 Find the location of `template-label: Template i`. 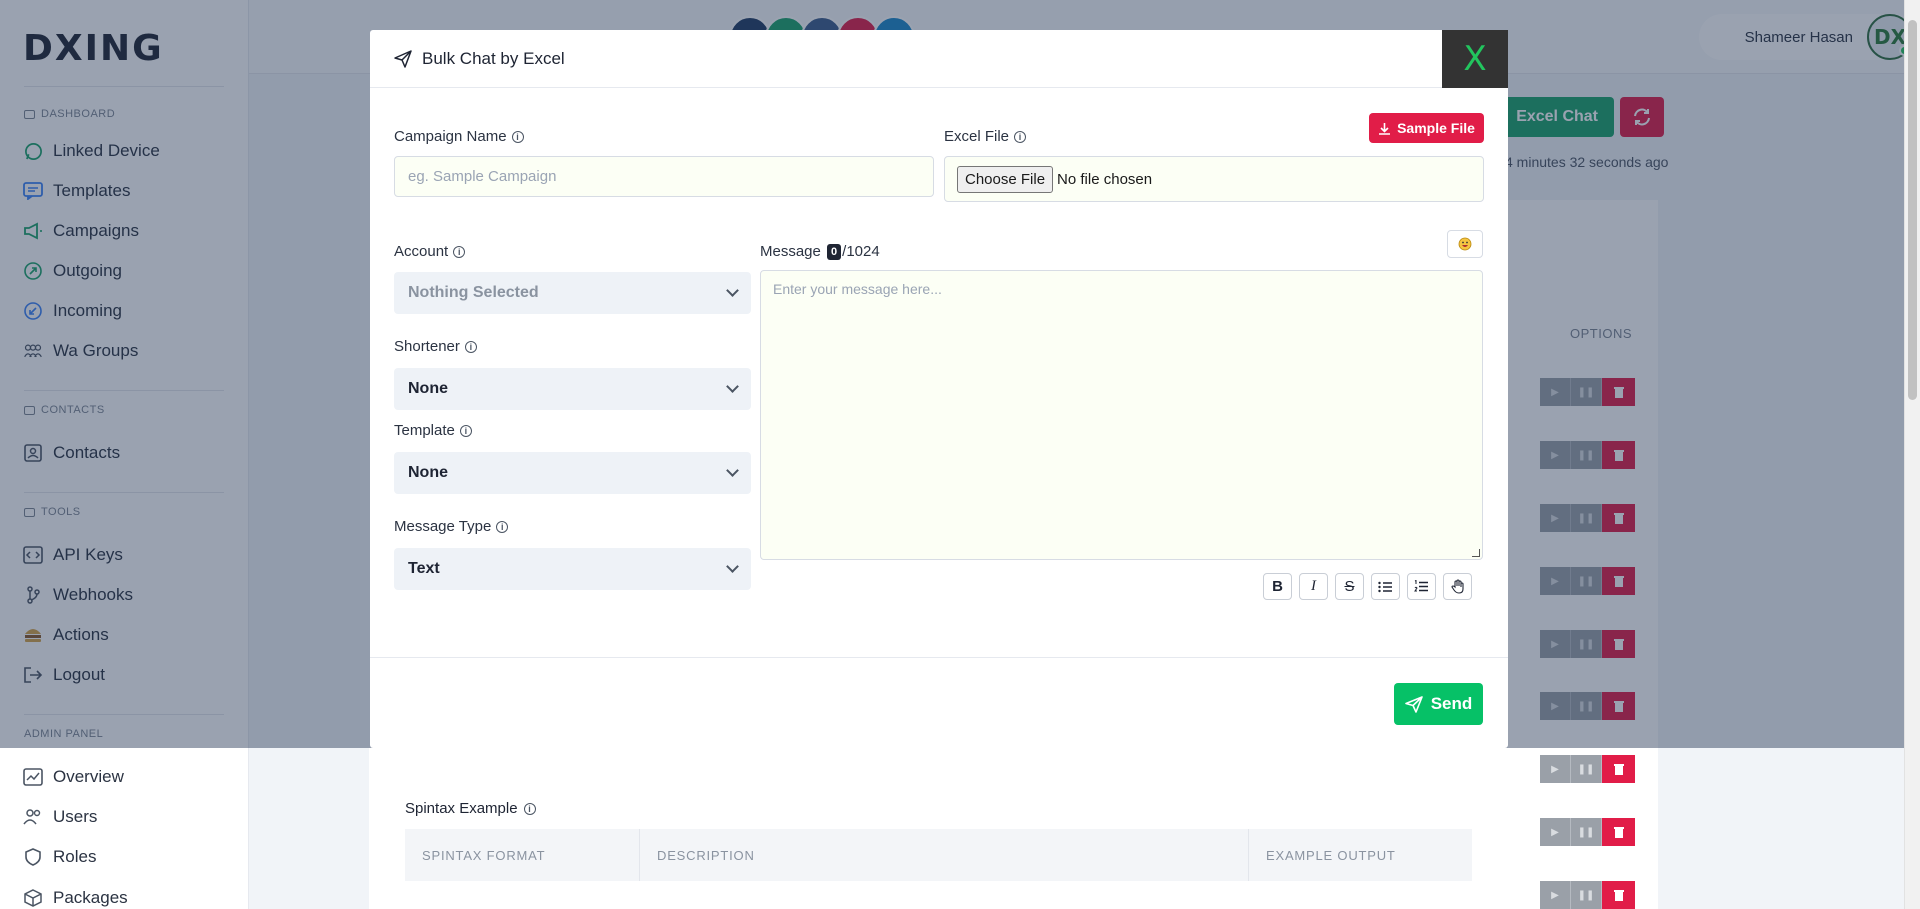

template-label: Template i is located at coordinates (433, 430).